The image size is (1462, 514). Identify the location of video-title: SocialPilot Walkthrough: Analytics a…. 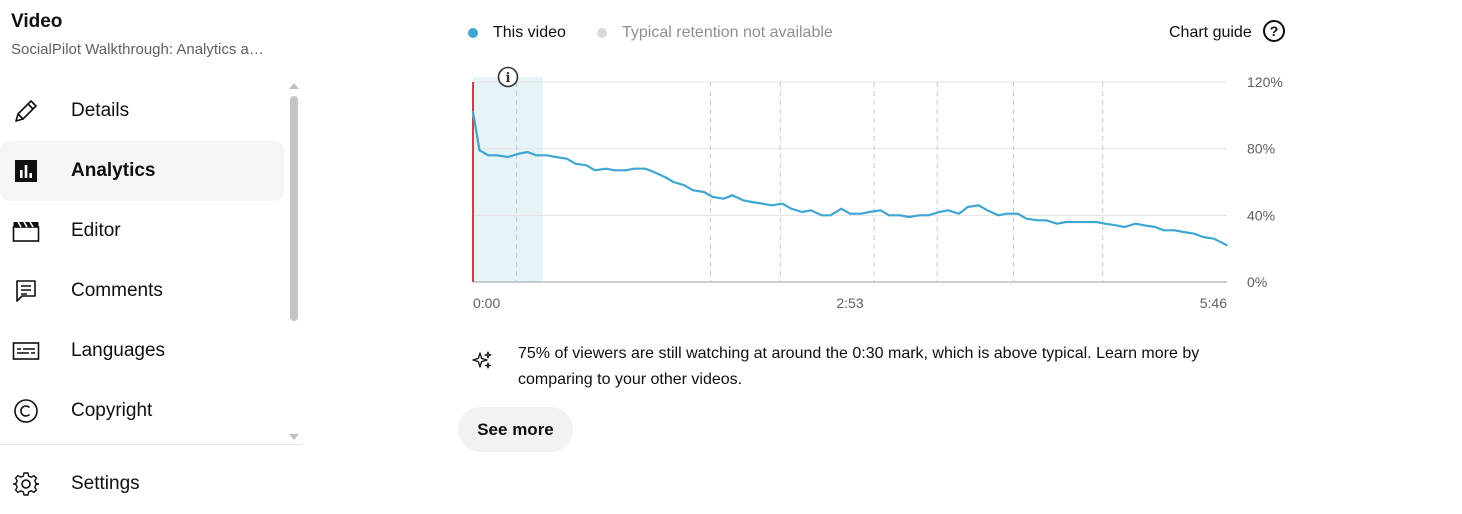
(137, 49).